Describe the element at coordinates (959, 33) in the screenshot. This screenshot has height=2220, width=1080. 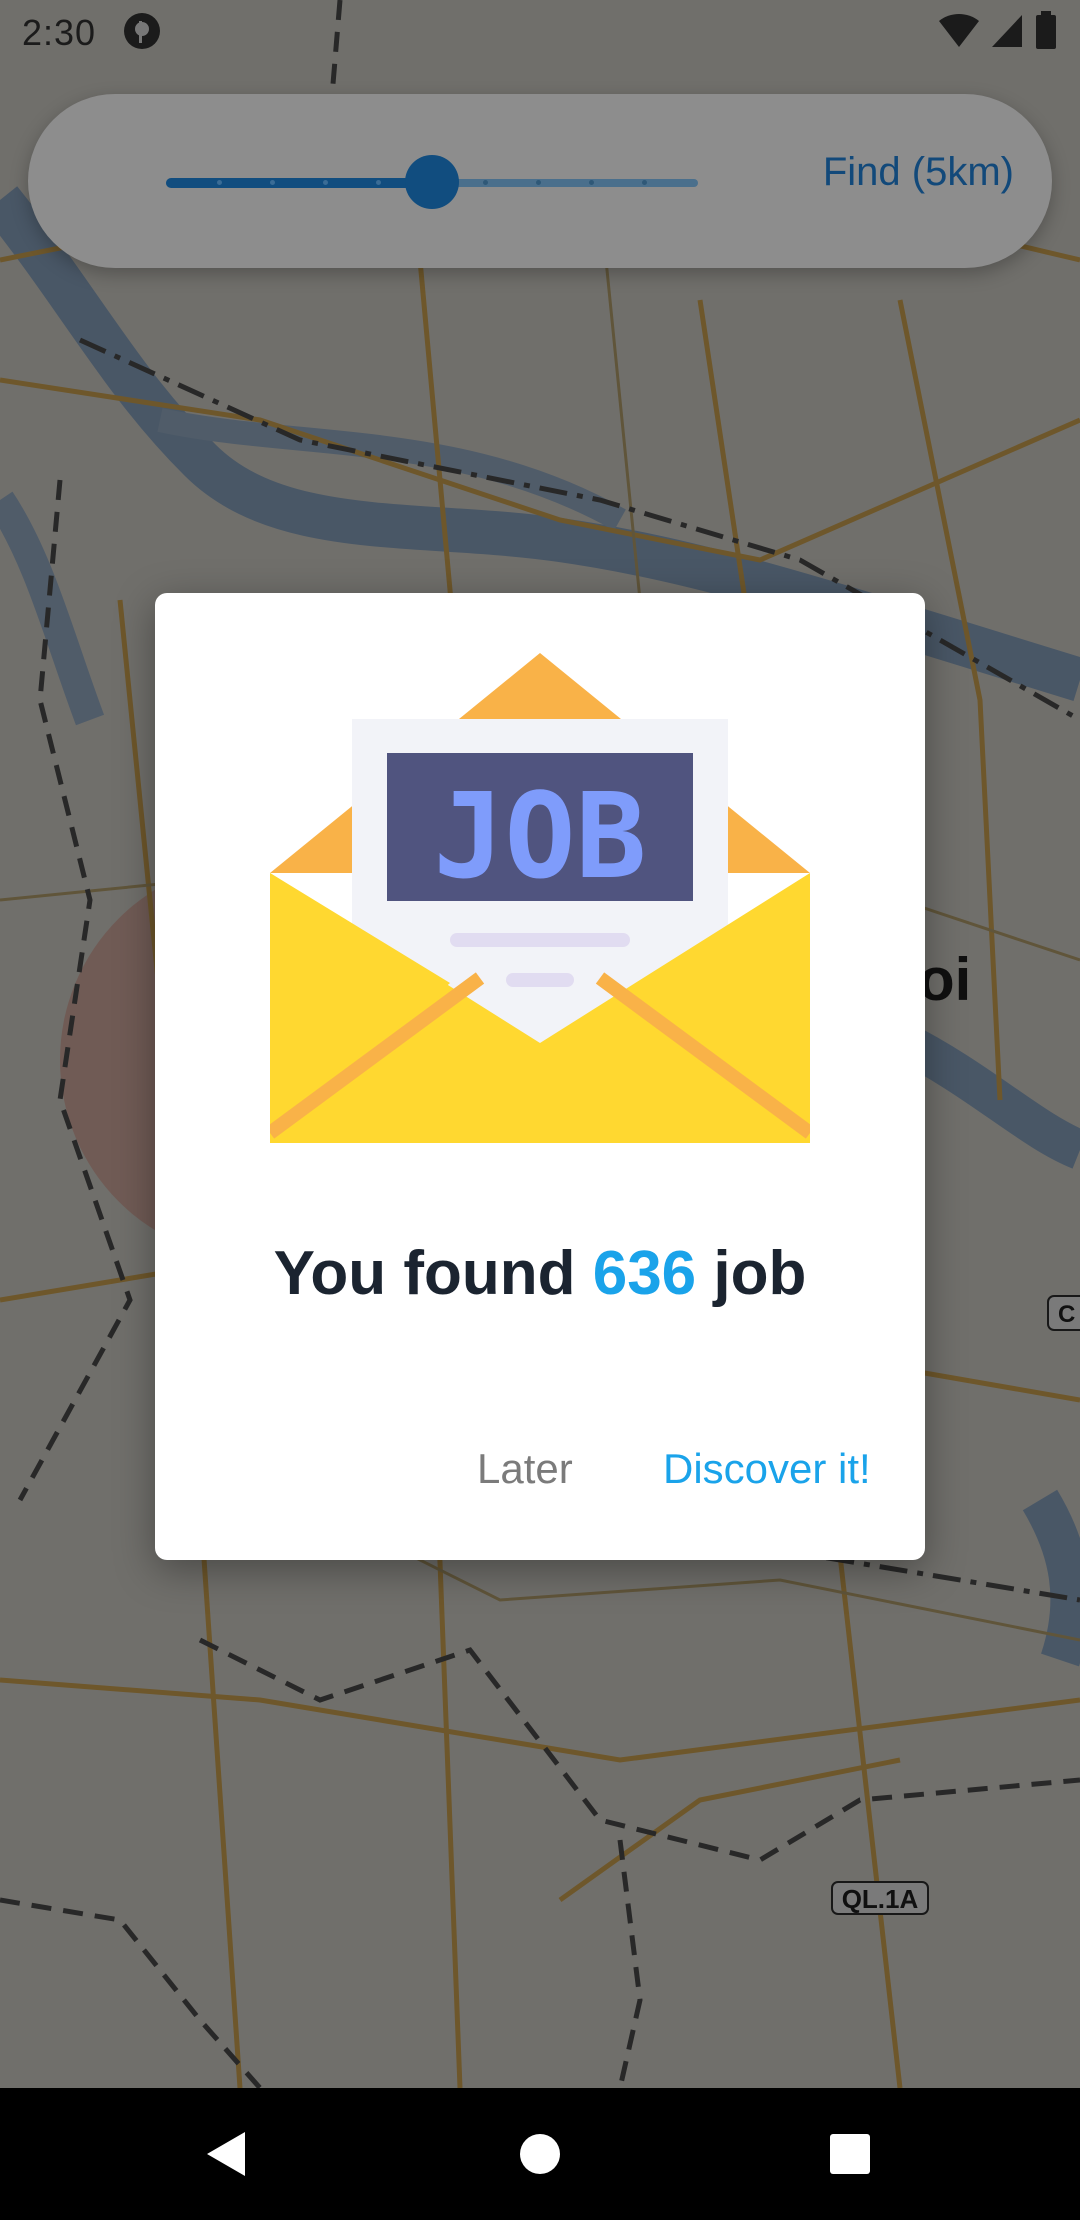
I see `wifi-icon` at that location.